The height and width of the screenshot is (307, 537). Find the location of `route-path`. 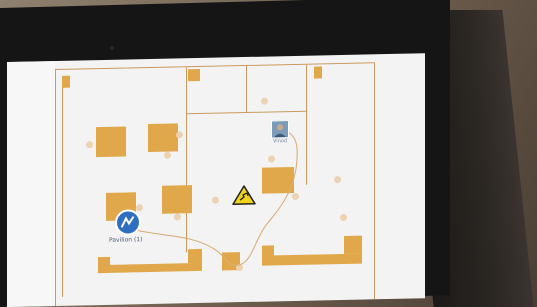

route-path is located at coordinates (211, 197).